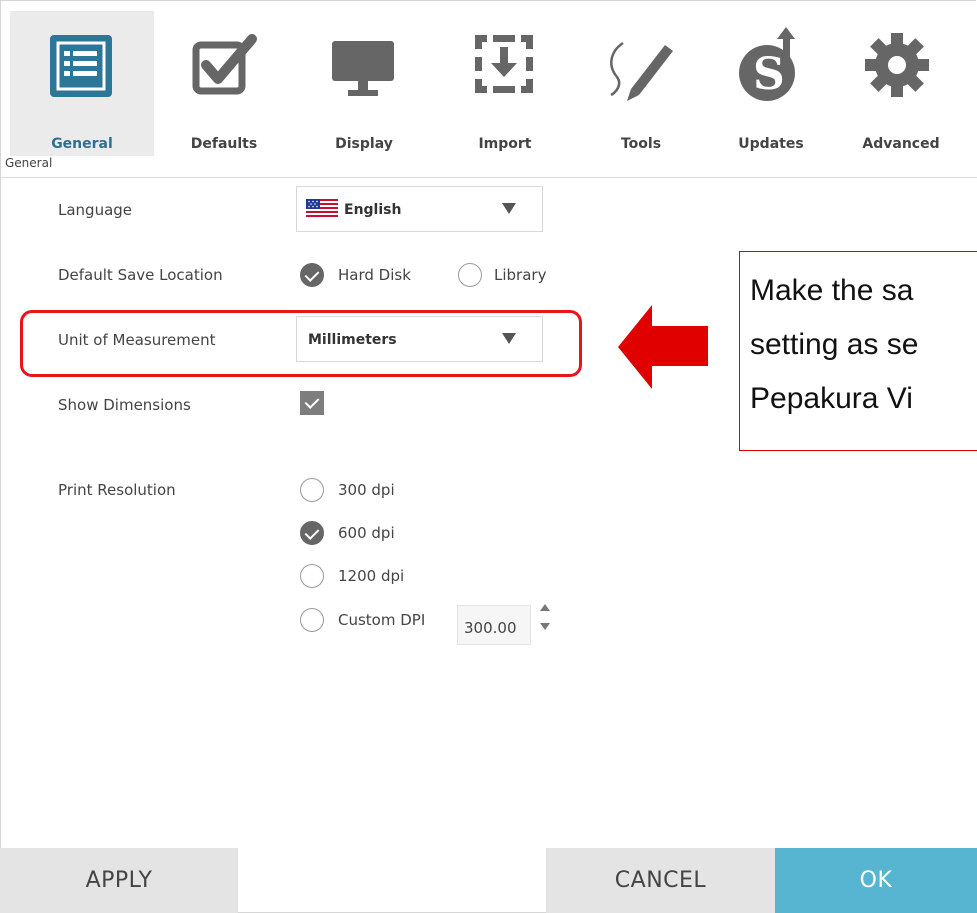 The height and width of the screenshot is (913, 977). What do you see at coordinates (470, 275) in the screenshot?
I see `radio-library` at bounding box center [470, 275].